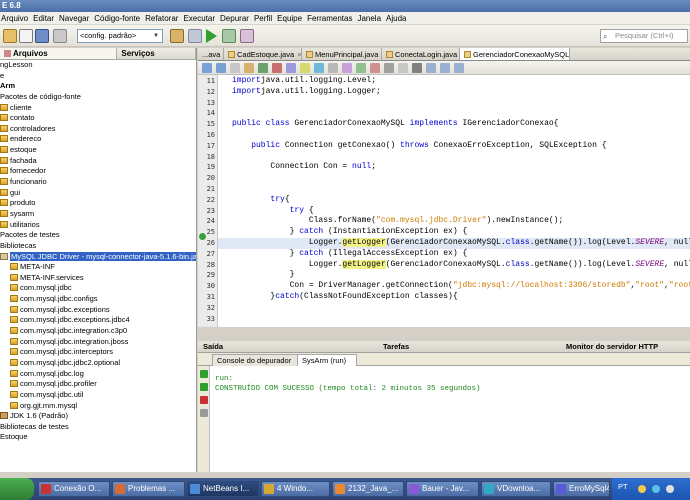 This screenshot has width=690, height=500. I want to click on prev-bookmark-icon, so click(347, 68).